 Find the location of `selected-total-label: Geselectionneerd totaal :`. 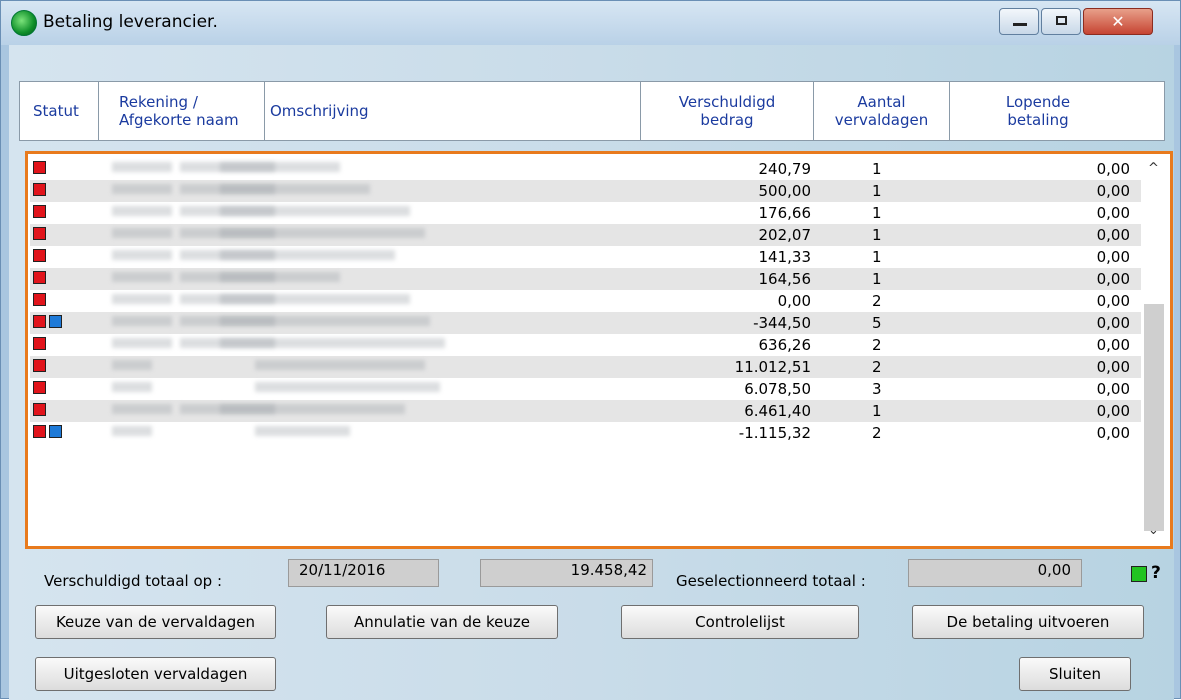

selected-total-label: Geselectionneerd totaal : is located at coordinates (771, 581).